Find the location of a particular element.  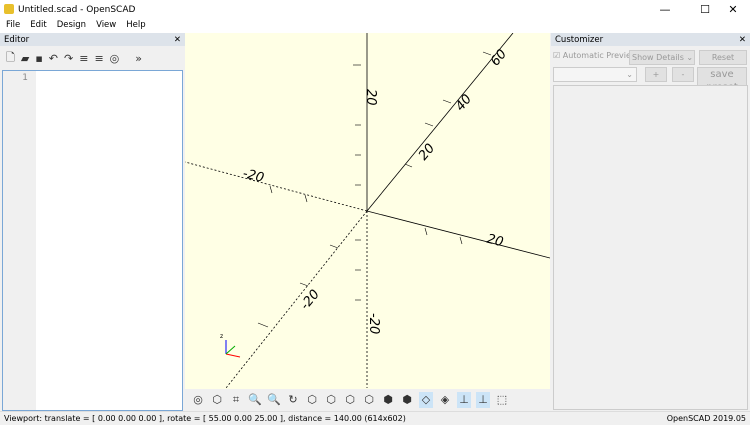

menu-design: Design is located at coordinates (71, 26).